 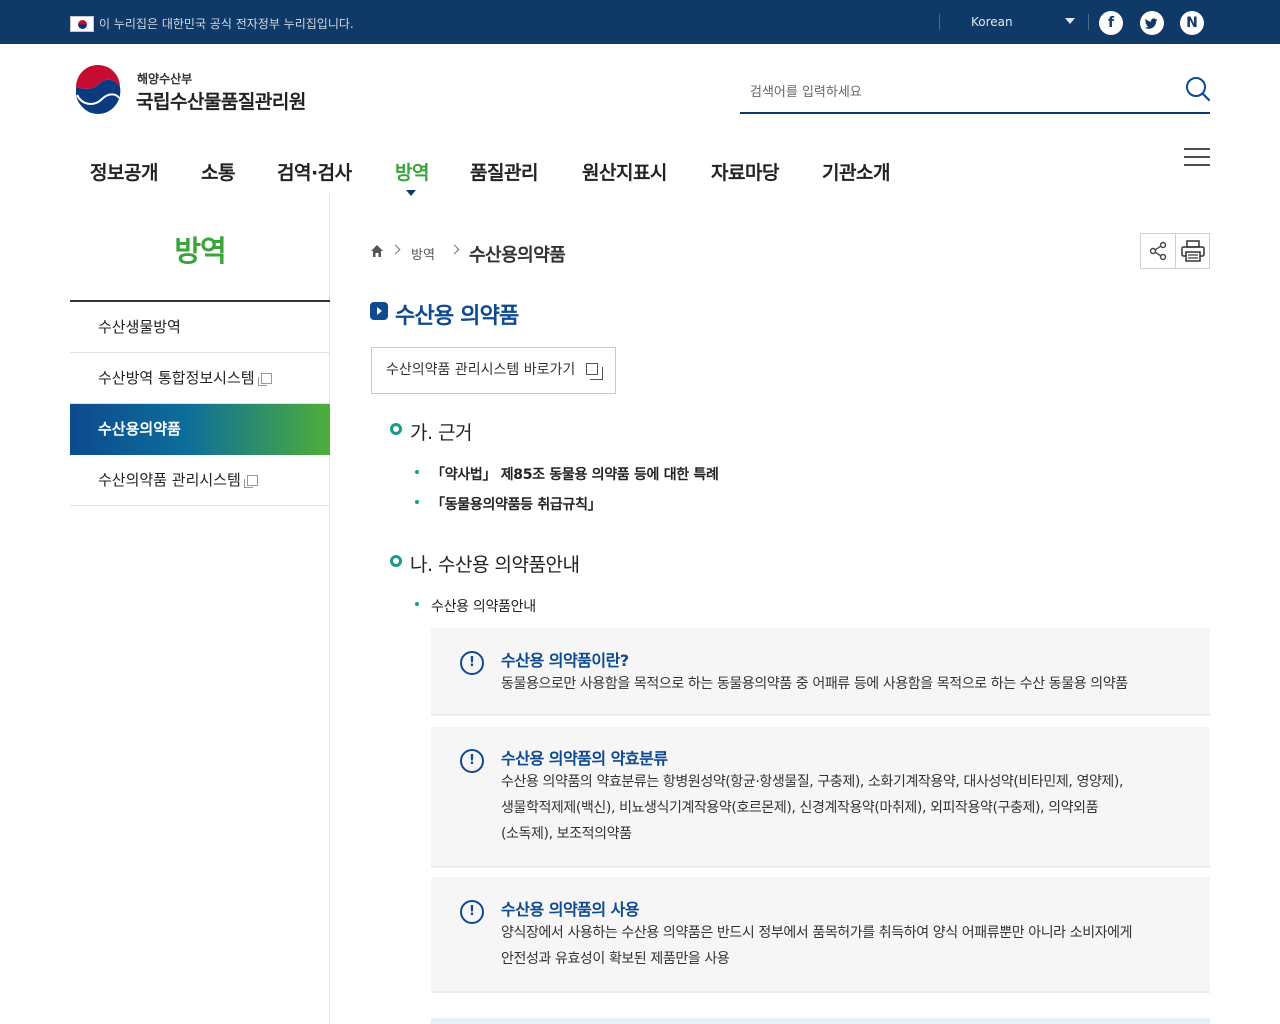 What do you see at coordinates (200, 251) in the screenshot?
I see `sidebar-title: 방역` at bounding box center [200, 251].